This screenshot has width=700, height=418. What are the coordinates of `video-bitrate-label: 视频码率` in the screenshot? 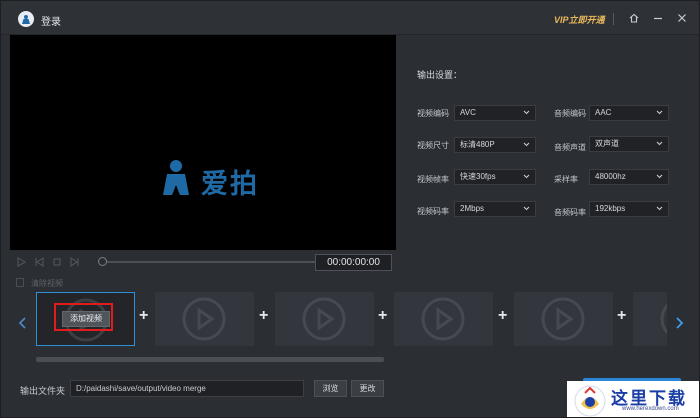 It's located at (433, 211).